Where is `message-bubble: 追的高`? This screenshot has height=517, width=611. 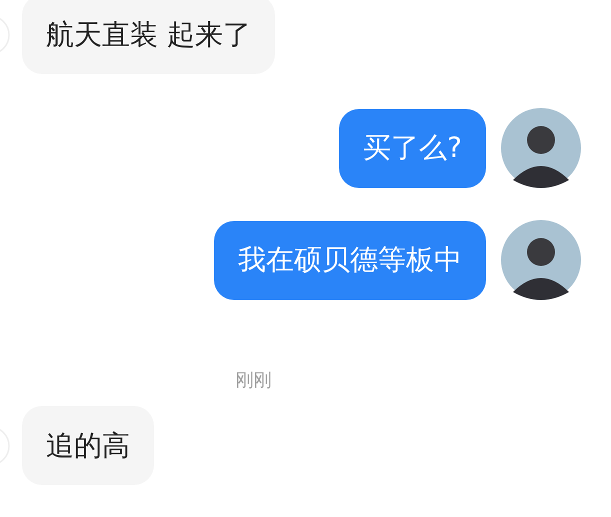 message-bubble: 追的高 is located at coordinates (88, 445).